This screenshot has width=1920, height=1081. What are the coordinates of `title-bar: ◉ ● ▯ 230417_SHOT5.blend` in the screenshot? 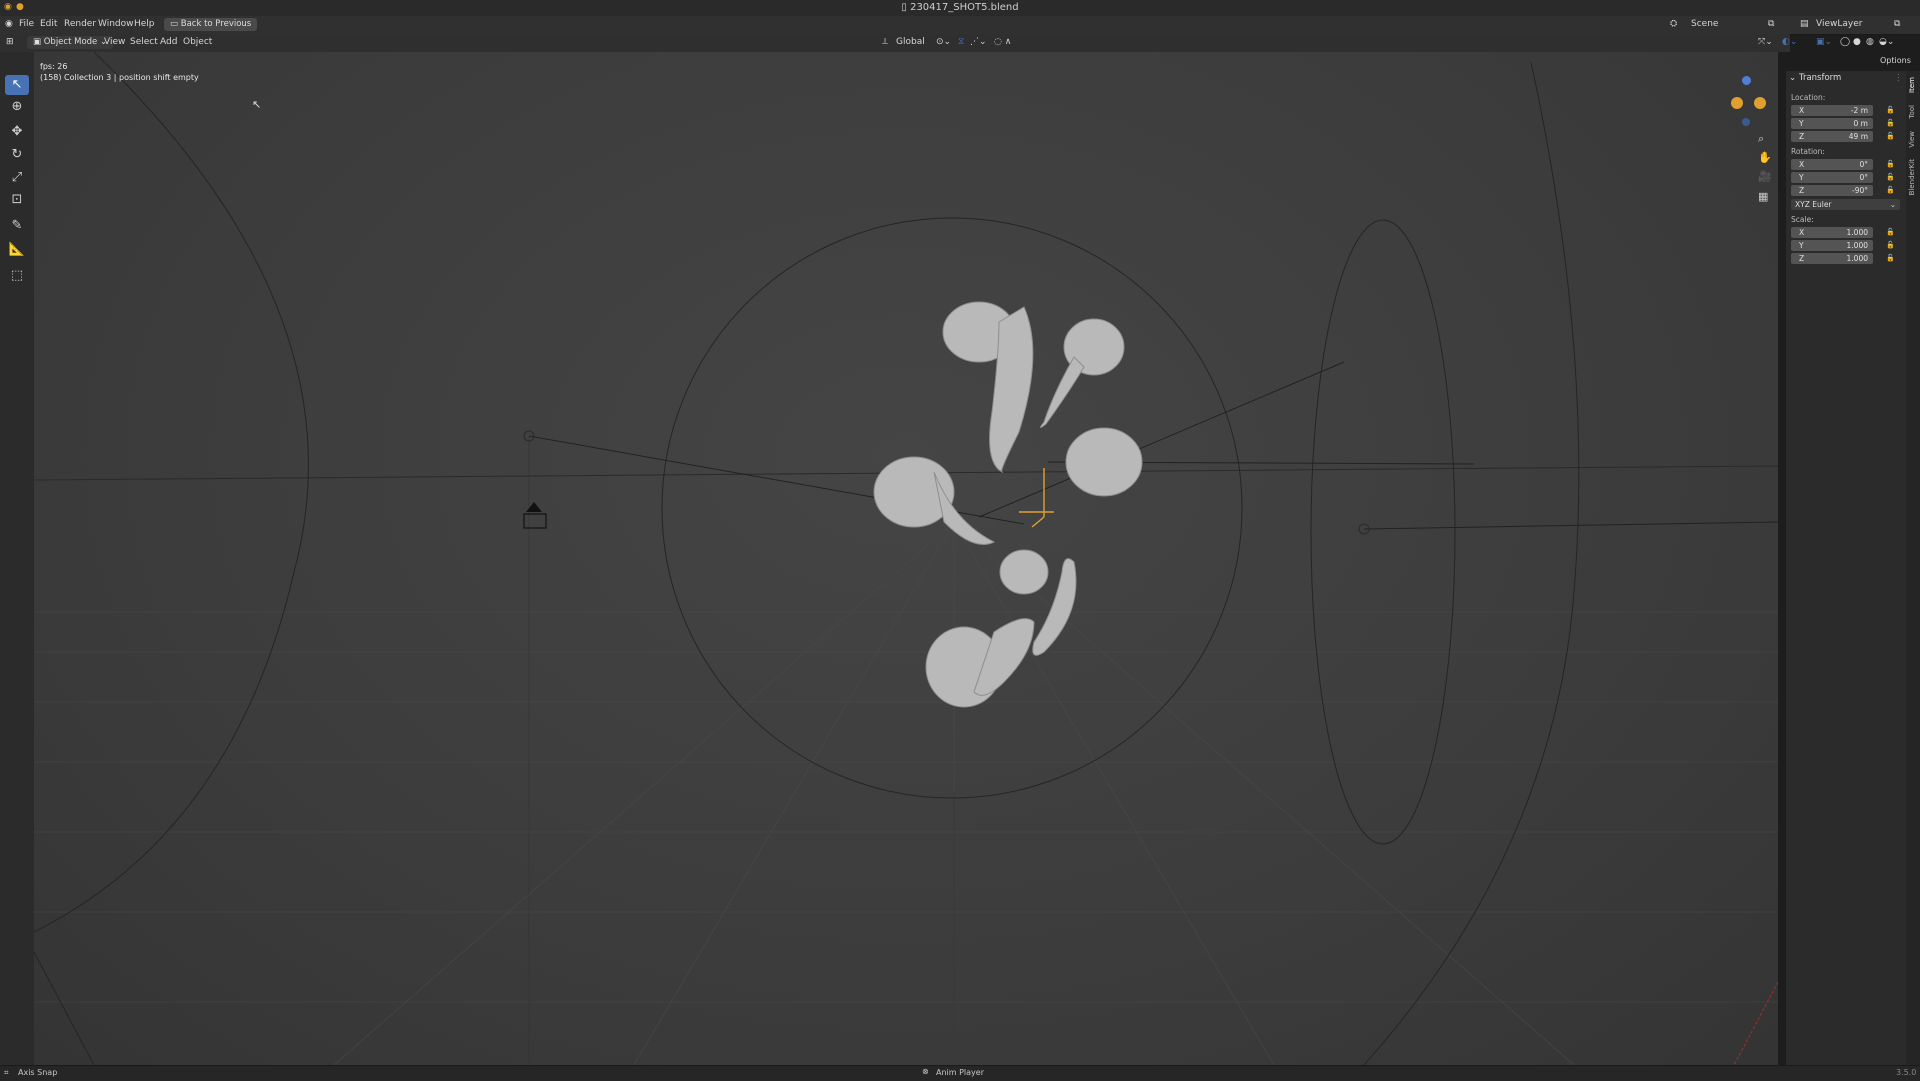 It's located at (960, 8).